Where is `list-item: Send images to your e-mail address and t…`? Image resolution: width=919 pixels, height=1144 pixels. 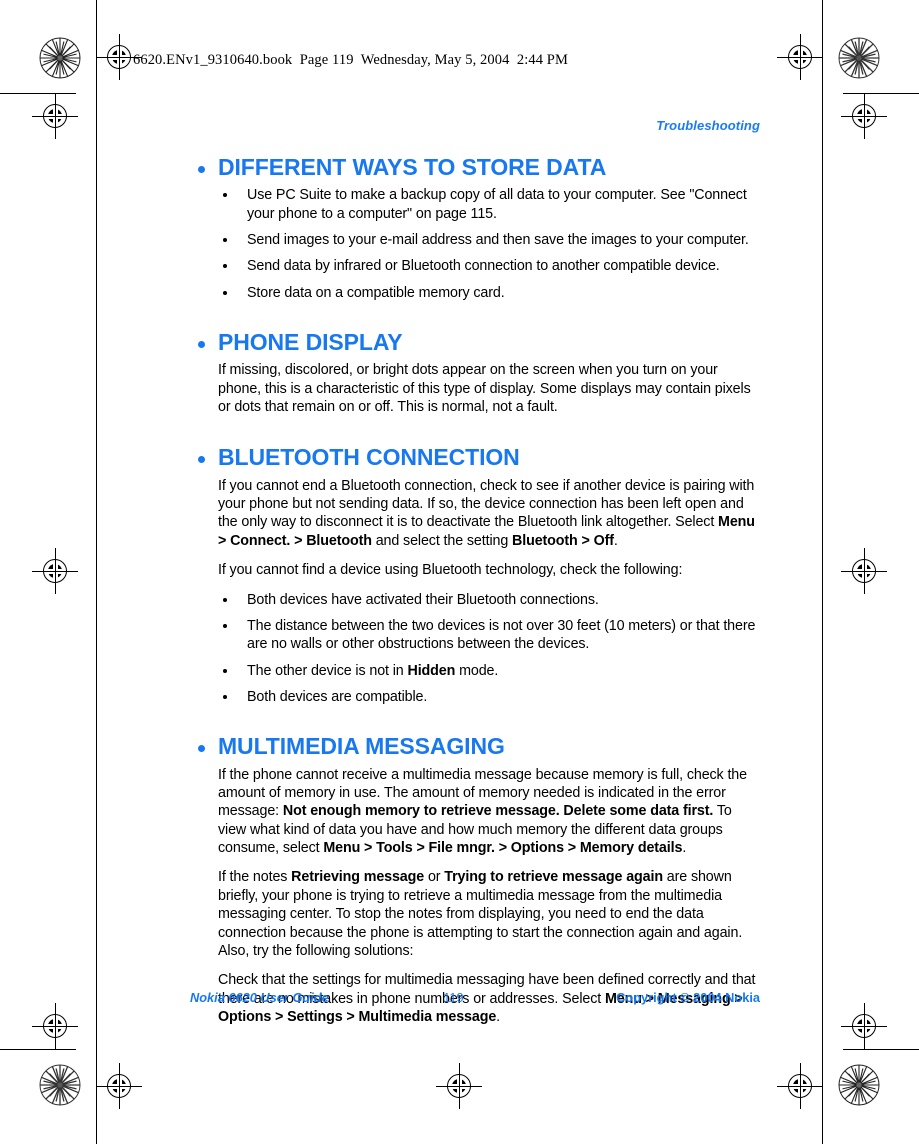 list-item: Send images to your e-mail address and t… is located at coordinates (489, 240).